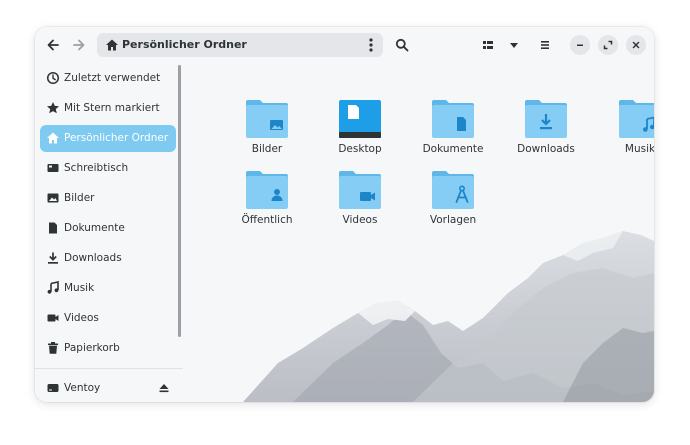  What do you see at coordinates (639, 149) in the screenshot?
I see `folder-label: Musik` at bounding box center [639, 149].